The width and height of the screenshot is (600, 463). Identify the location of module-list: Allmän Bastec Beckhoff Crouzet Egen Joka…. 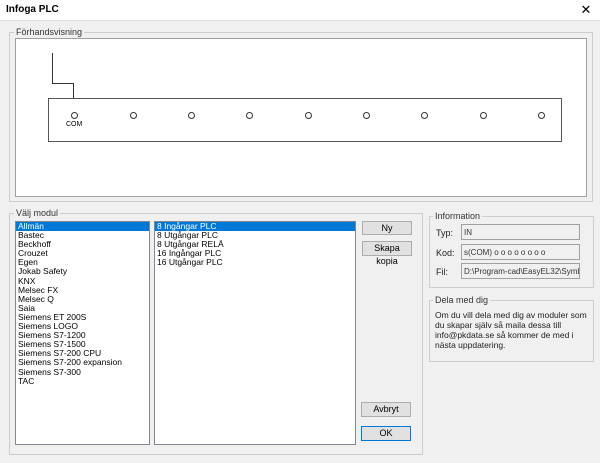
(82, 333).